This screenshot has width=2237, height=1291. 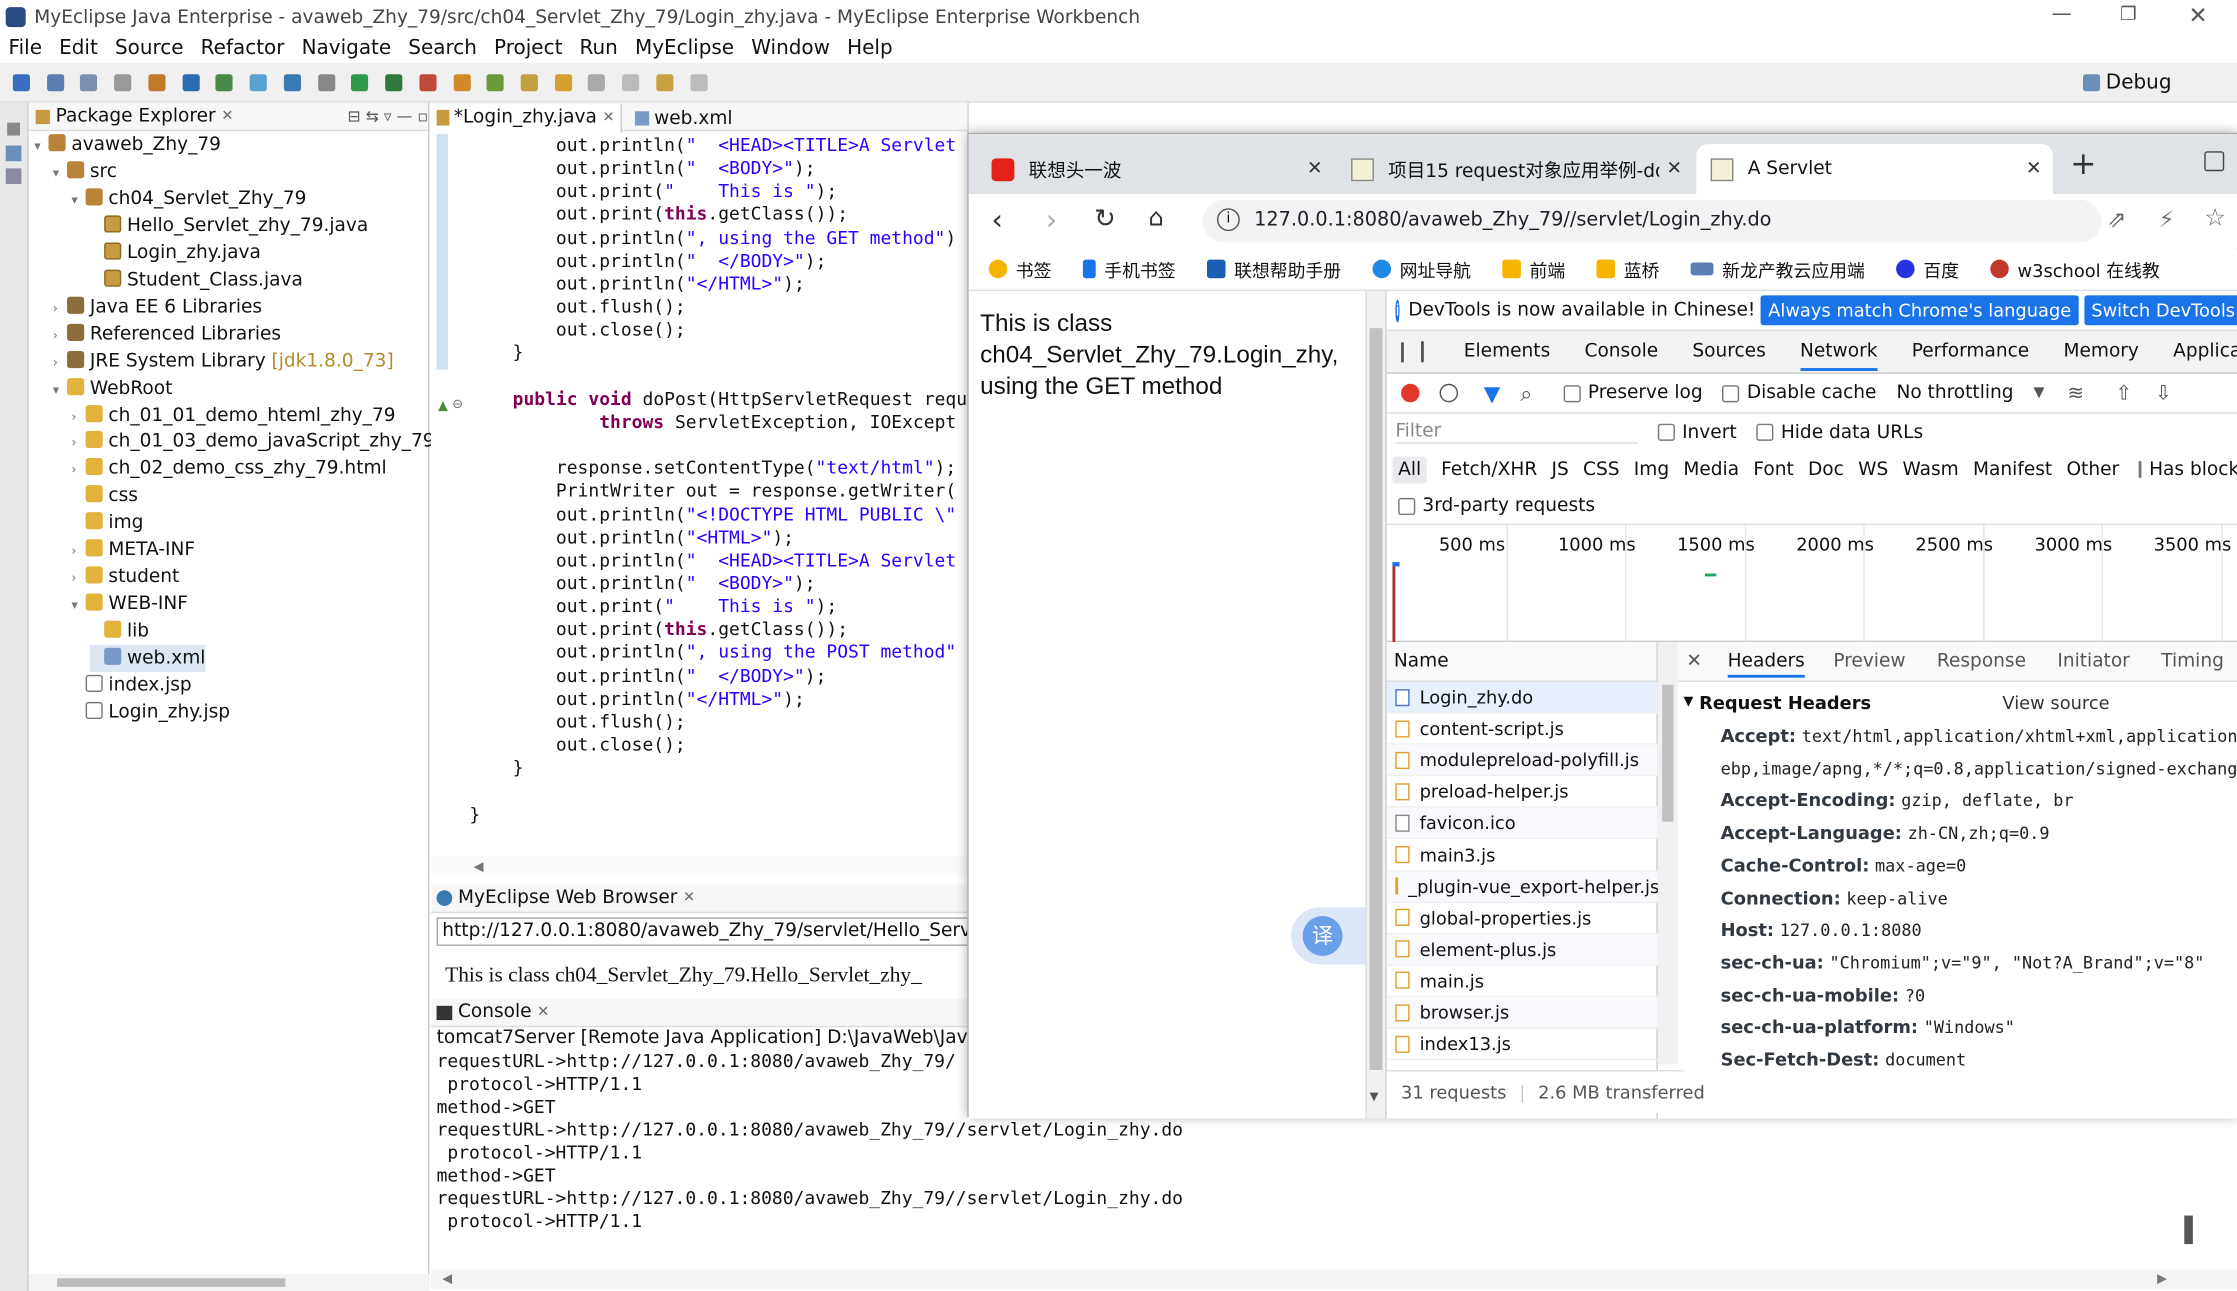 What do you see at coordinates (25, 48) in the screenshot?
I see `menu-file: File` at bounding box center [25, 48].